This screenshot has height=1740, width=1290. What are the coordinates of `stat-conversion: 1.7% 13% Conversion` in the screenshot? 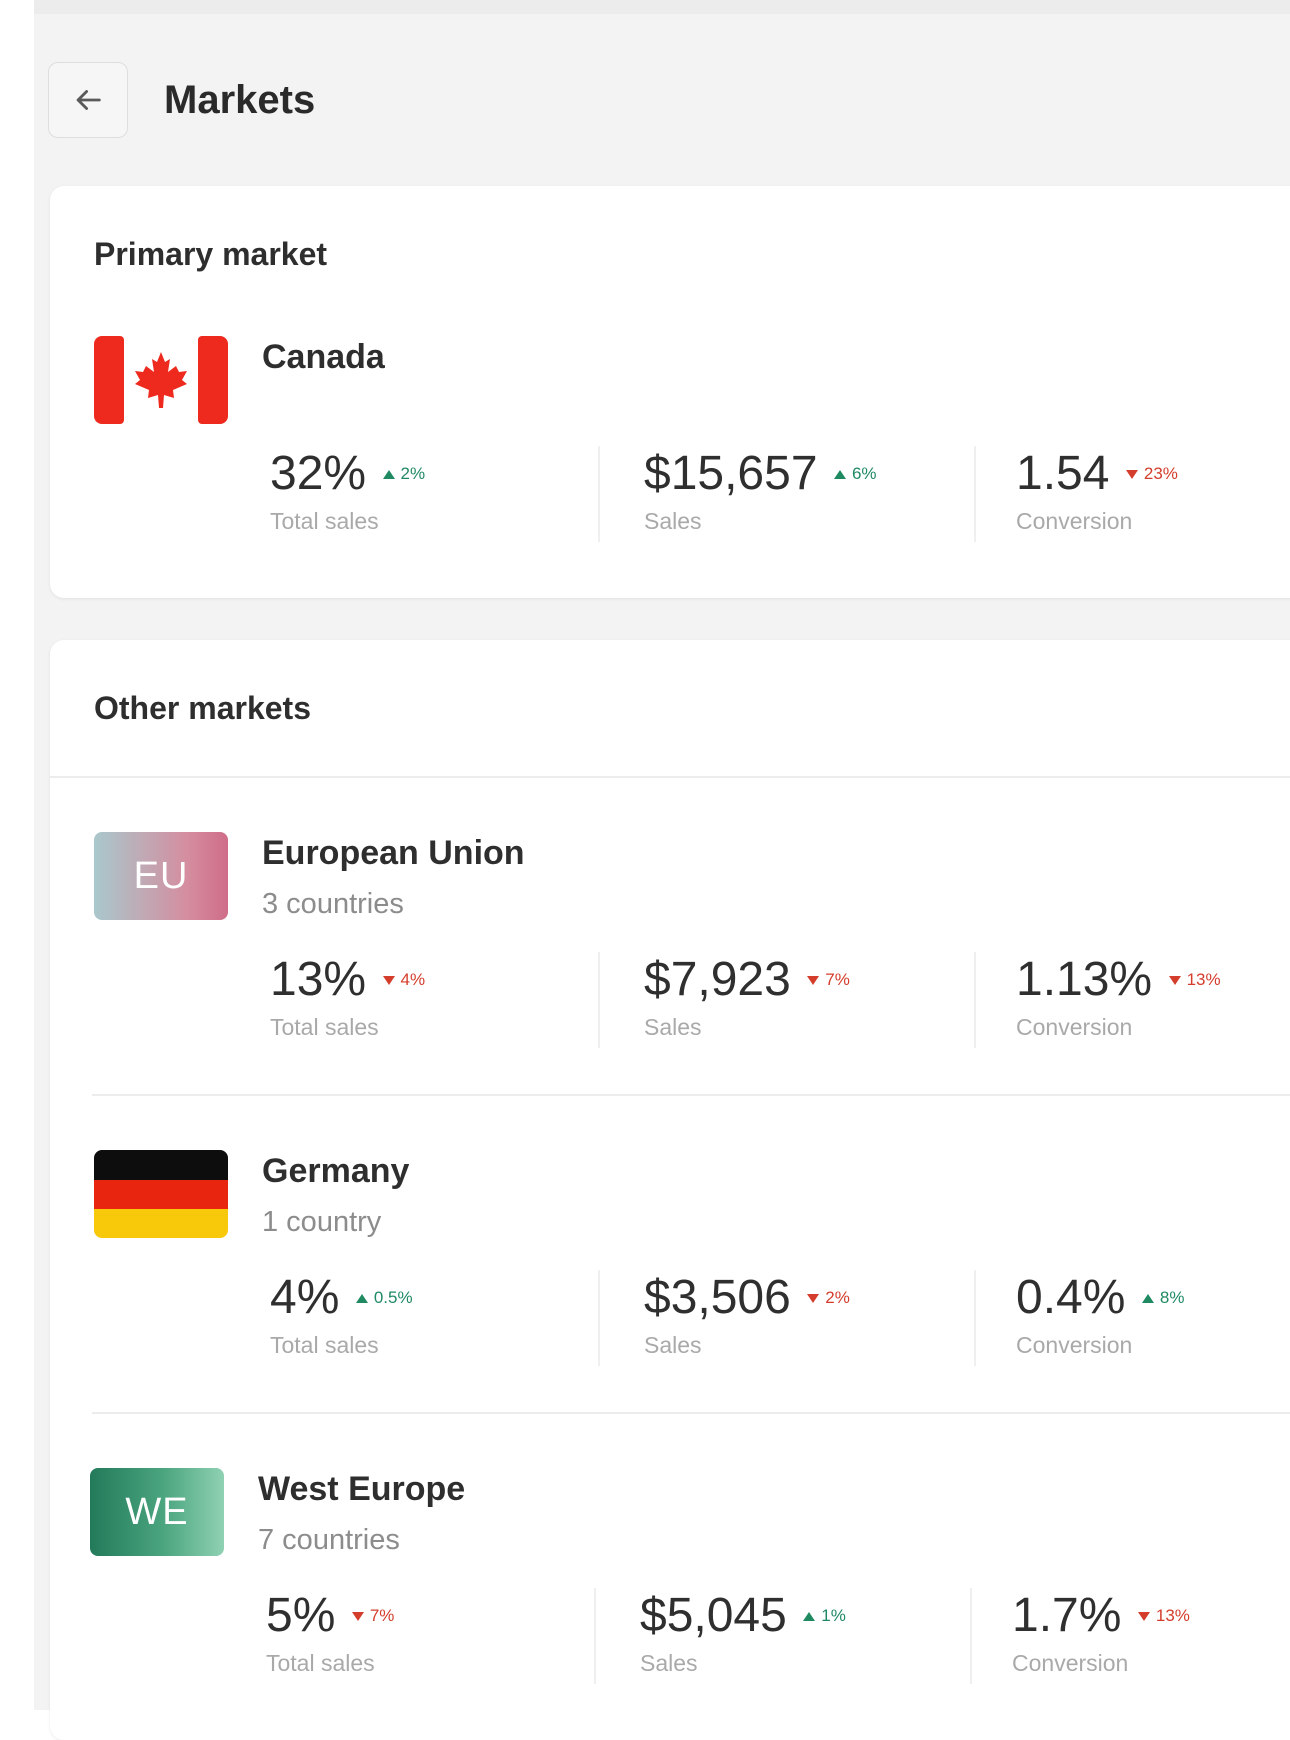 It's located at (1151, 1632).